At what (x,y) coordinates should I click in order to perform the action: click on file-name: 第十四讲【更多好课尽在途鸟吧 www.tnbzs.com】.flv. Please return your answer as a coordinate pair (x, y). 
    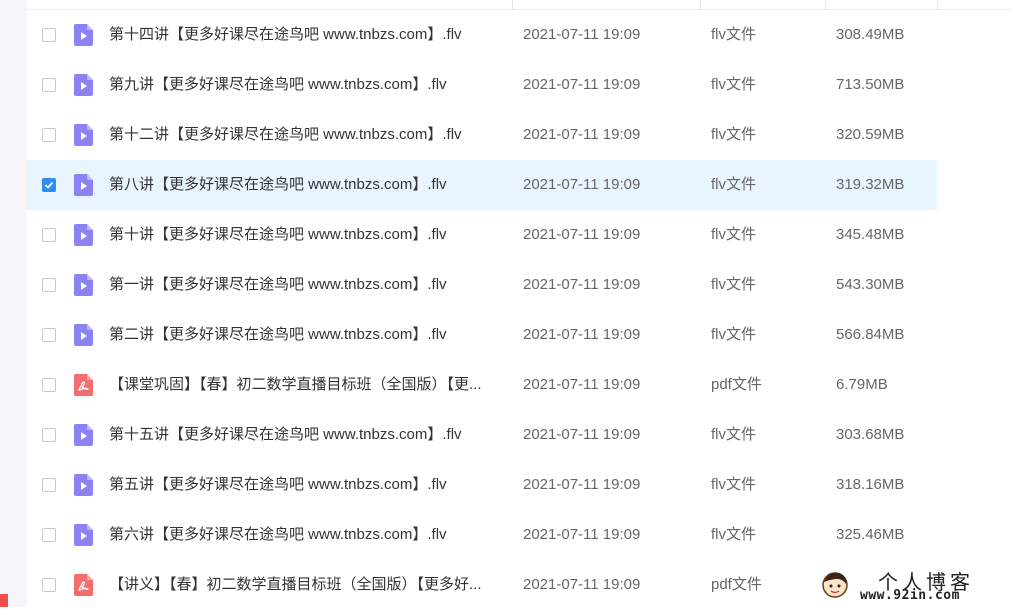
    Looking at the image, I should click on (285, 34).